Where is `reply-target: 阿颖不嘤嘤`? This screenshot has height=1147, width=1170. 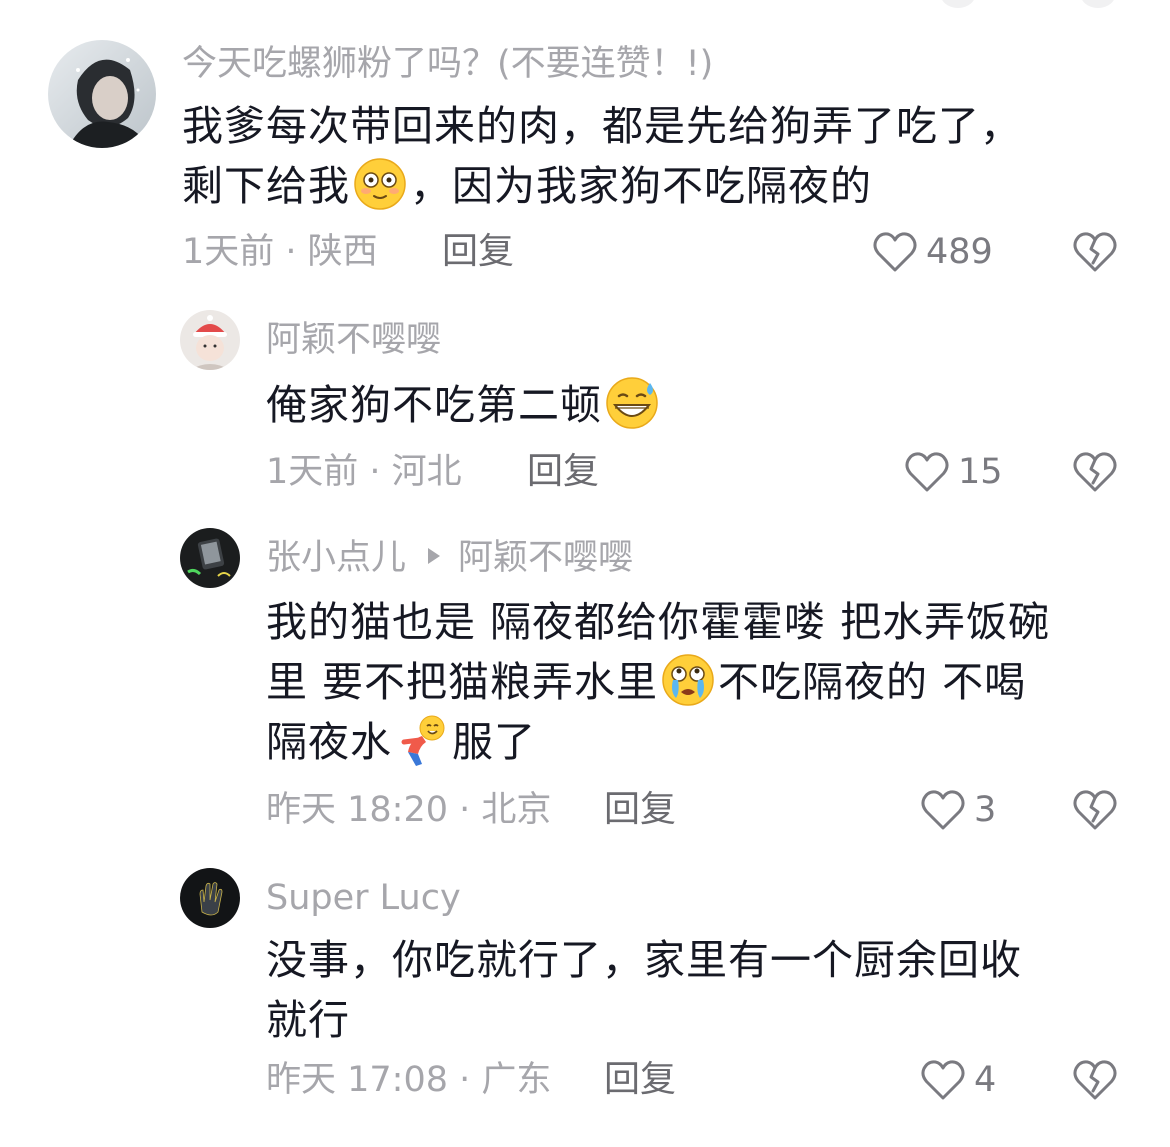
reply-target: 阿颖不嘤嘤 is located at coordinates (545, 558).